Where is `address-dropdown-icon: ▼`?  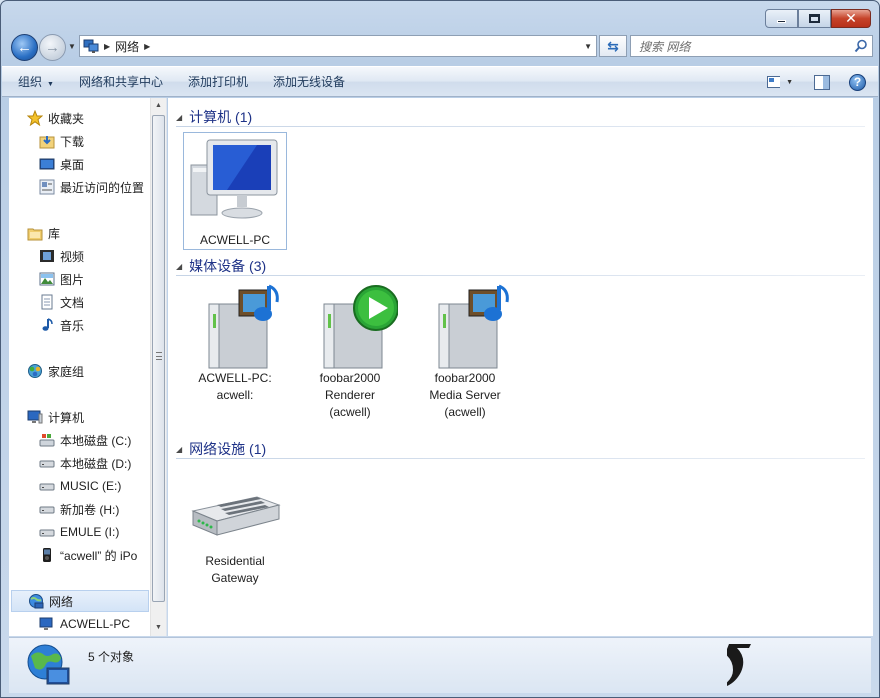
address-dropdown-icon: ▼ is located at coordinates (588, 46).